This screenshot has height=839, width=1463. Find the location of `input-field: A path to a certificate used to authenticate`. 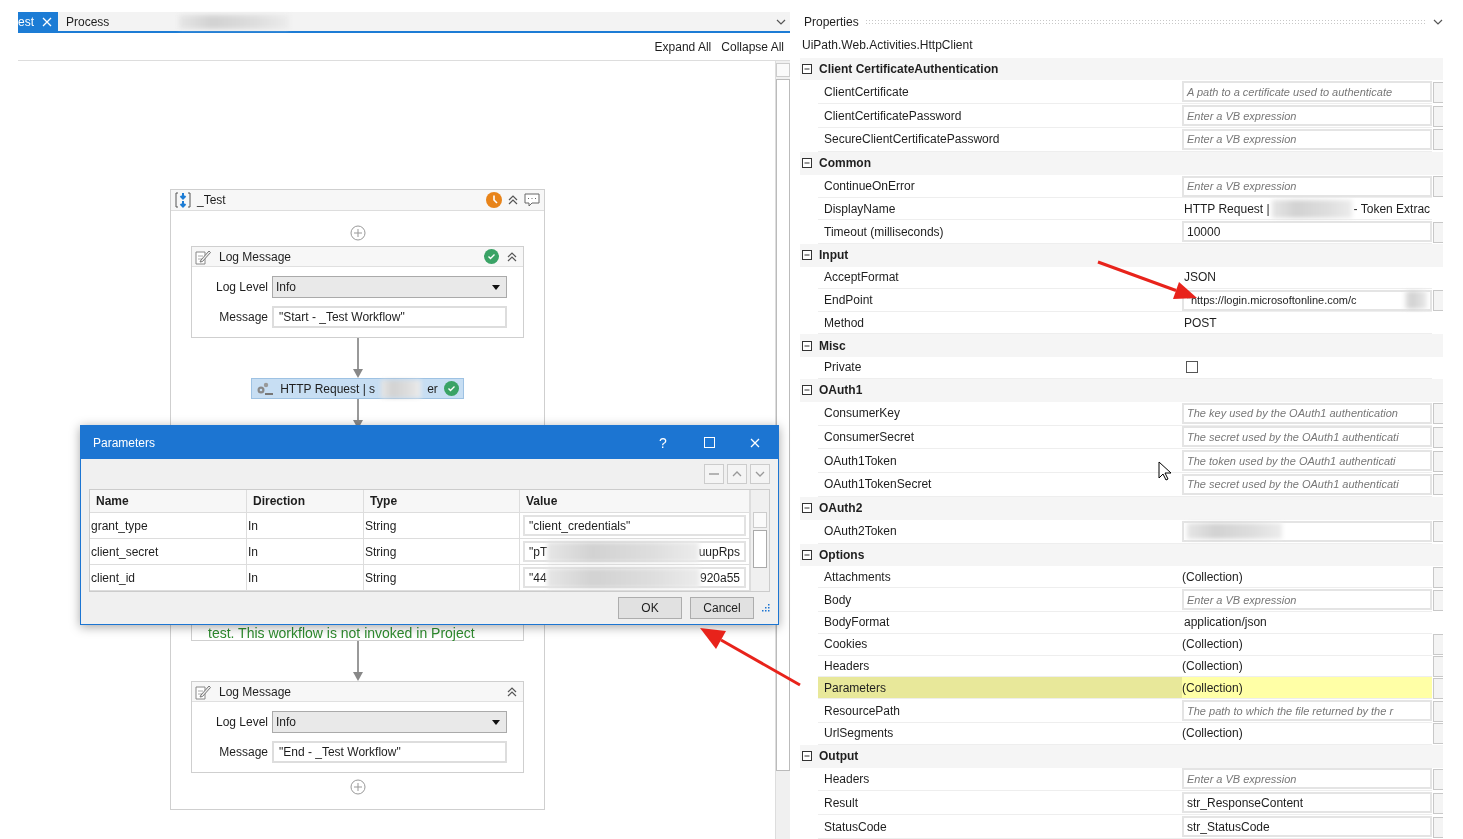

input-field: A path to a certificate used to authenticate is located at coordinates (1307, 92).